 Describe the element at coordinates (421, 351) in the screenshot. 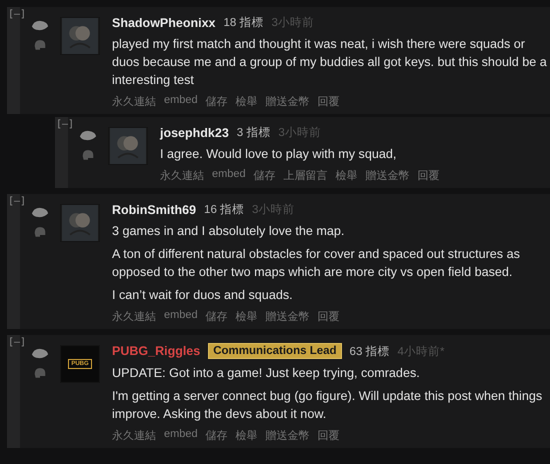

I see `timestamp: 4小時前*` at that location.